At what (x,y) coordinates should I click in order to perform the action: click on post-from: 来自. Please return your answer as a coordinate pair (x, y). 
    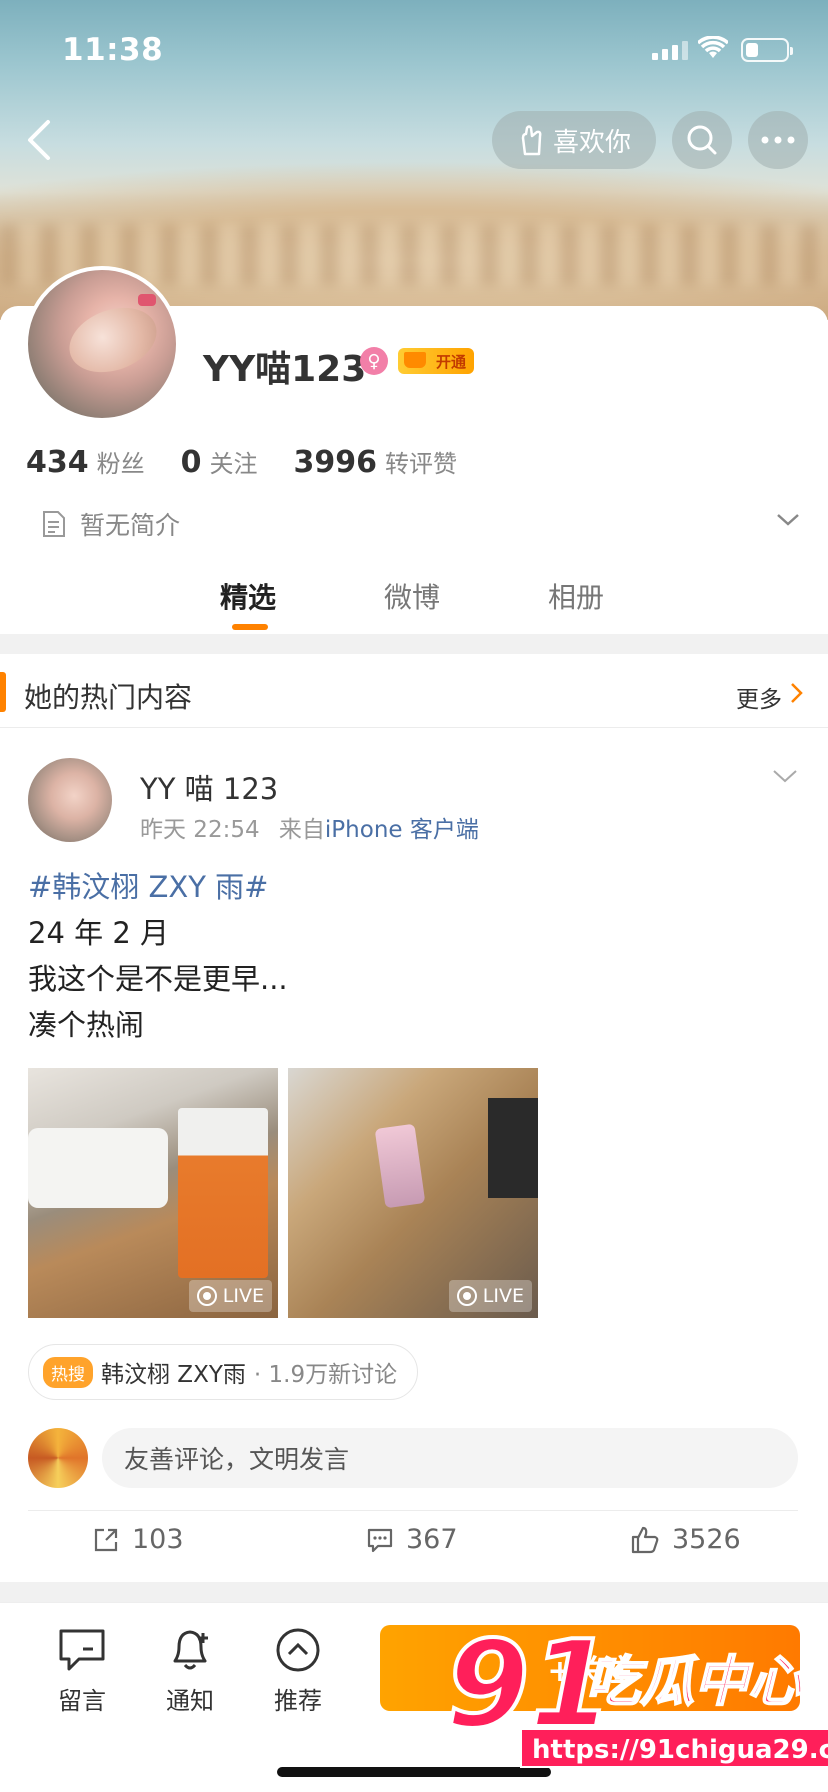
    Looking at the image, I should click on (301, 830).